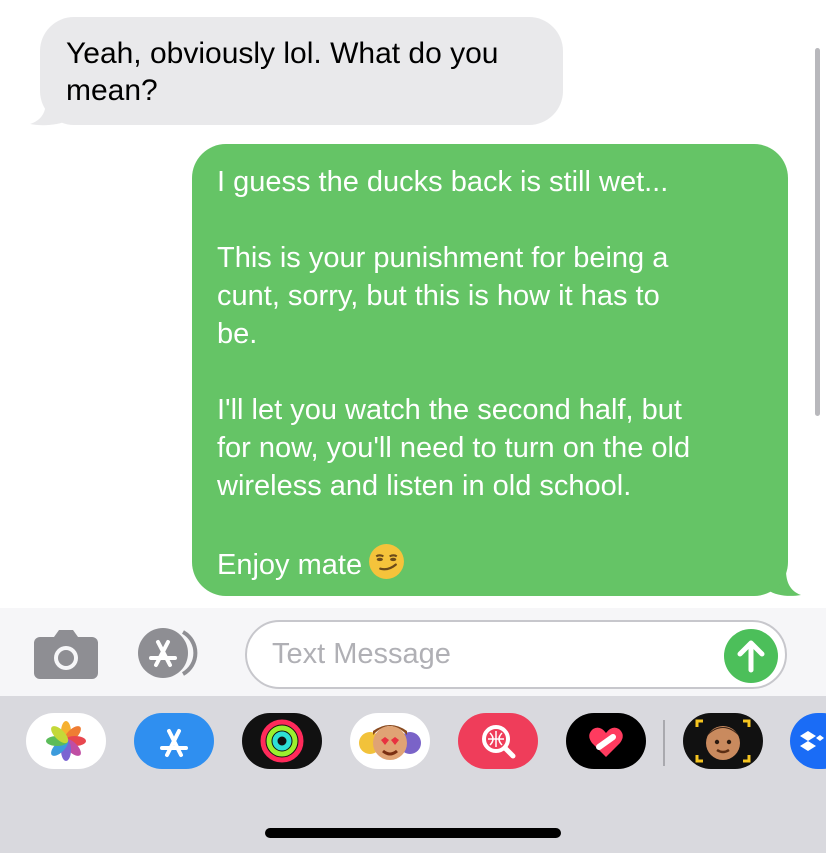 The height and width of the screenshot is (853, 826). Describe the element at coordinates (387, 561) in the screenshot. I see `smirking-face-icon` at that location.